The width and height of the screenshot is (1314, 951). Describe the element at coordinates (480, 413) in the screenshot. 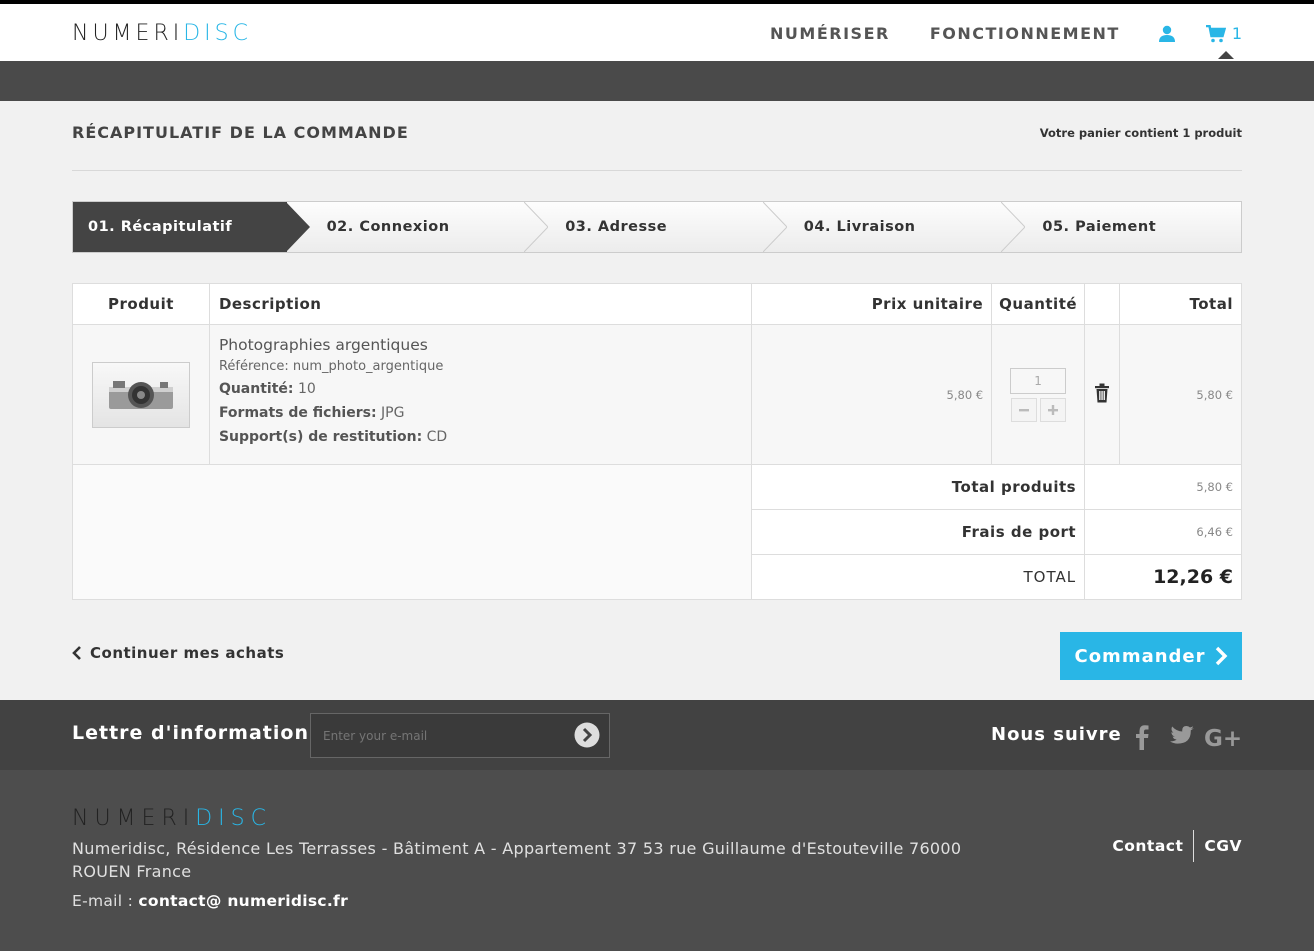

I see `product-formats-line: Formats de fichiers: JPG` at that location.